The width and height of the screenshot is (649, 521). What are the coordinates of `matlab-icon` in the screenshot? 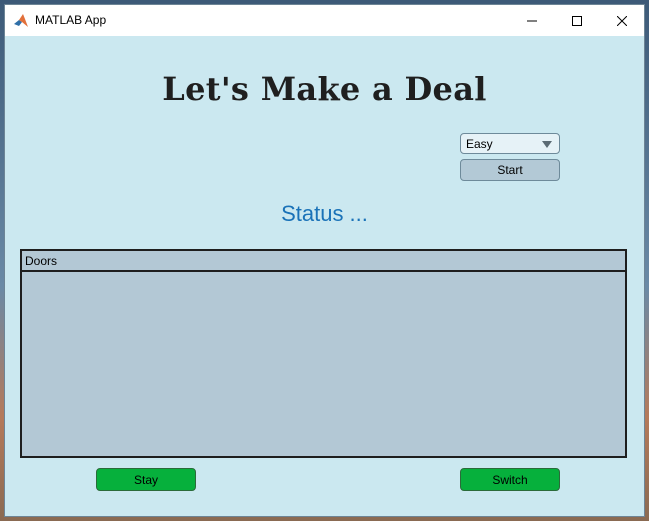 It's located at (21, 20).